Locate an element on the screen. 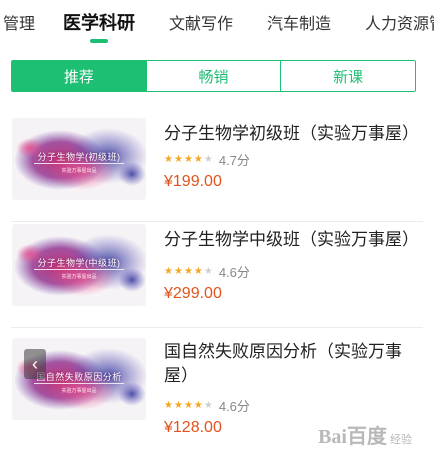 The height and width of the screenshot is (461, 434). sort-segmented-control: 推荐 畅销 新课 is located at coordinates (213, 76).